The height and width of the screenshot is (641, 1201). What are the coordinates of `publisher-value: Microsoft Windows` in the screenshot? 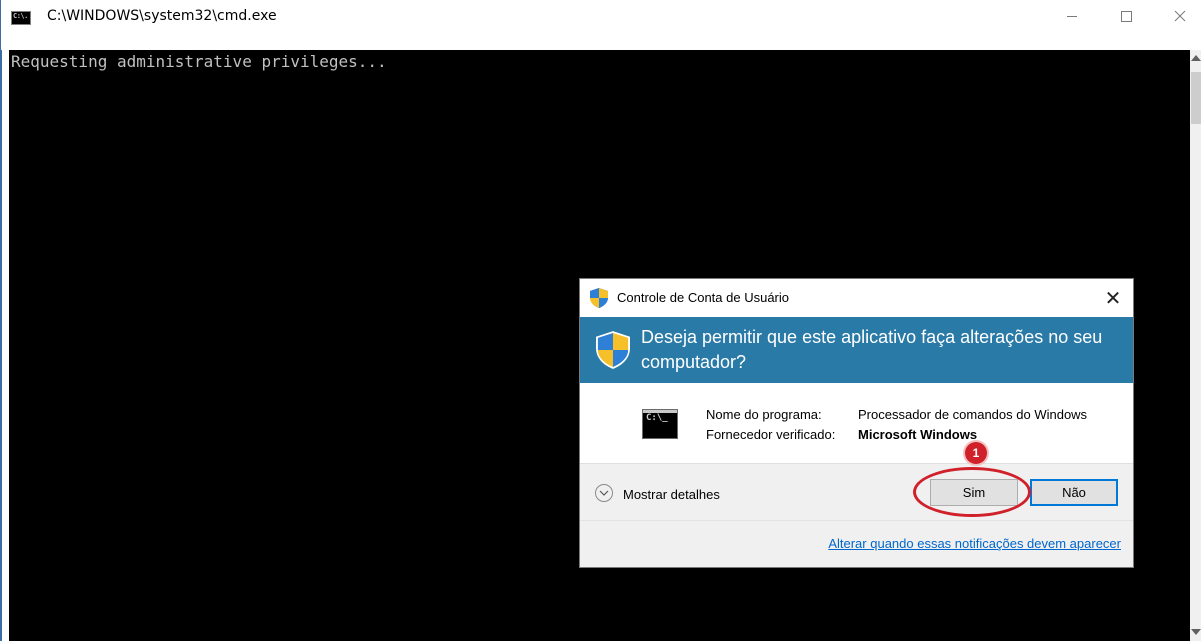 It's located at (918, 434).